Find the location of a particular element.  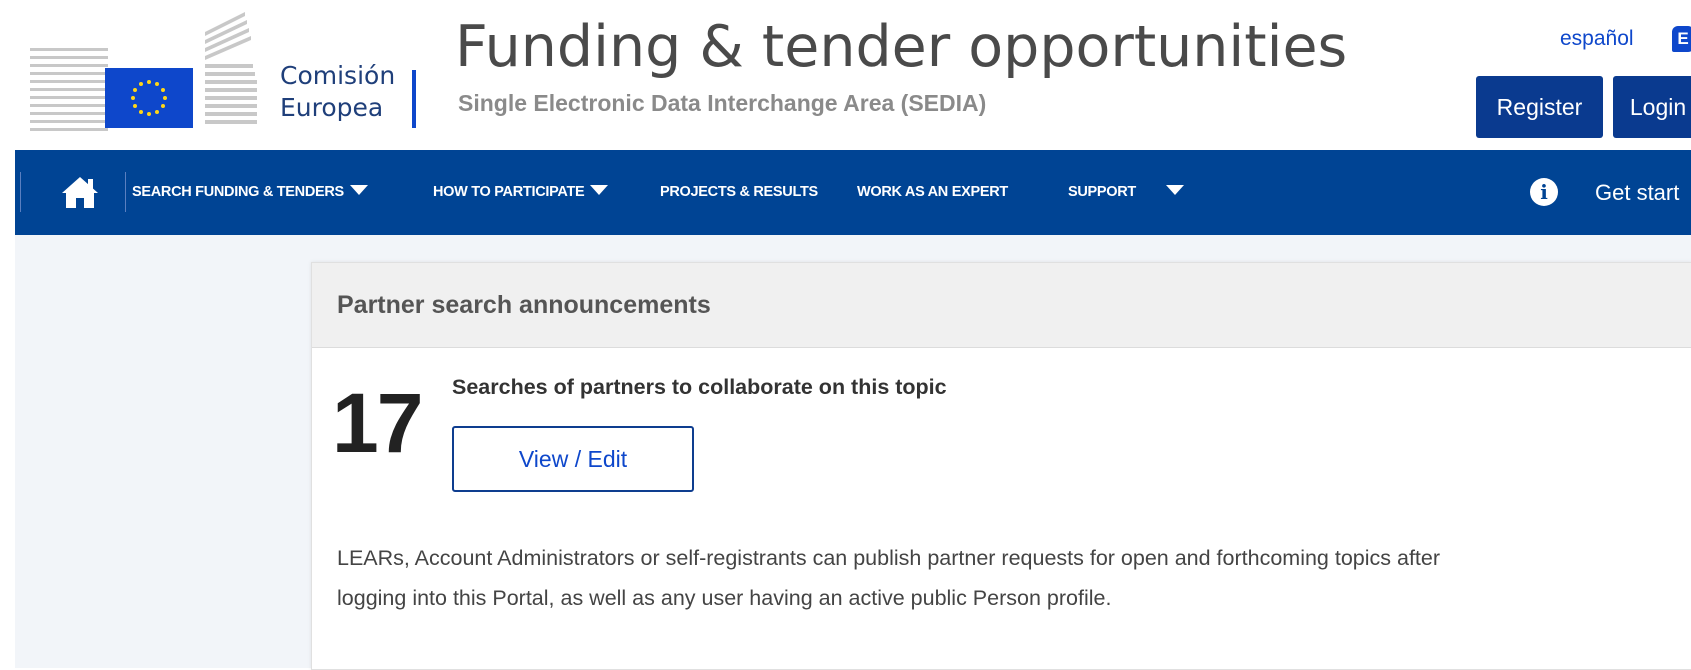

european-commission-logo: Comisión Europea is located at coordinates (223, 71).